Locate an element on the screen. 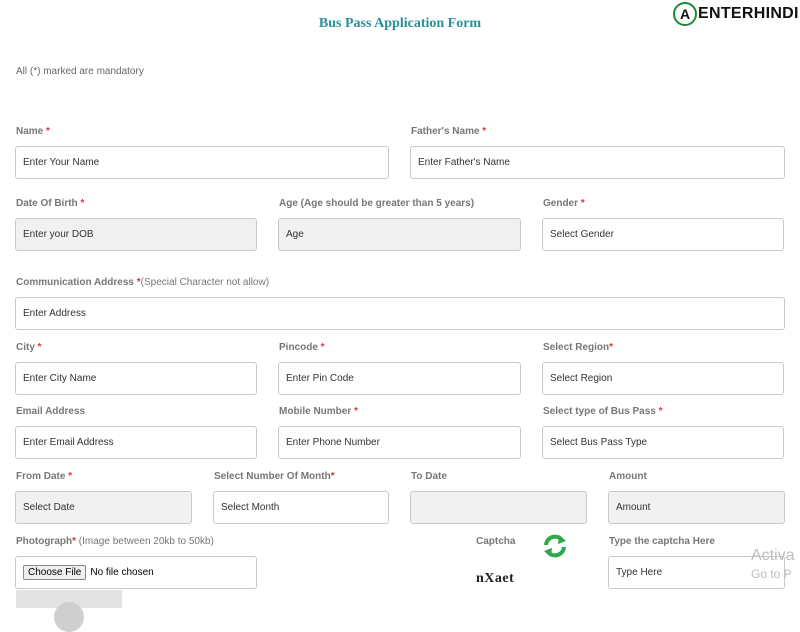 This screenshot has width=800, height=632. name-label: Name * is located at coordinates (33, 131).